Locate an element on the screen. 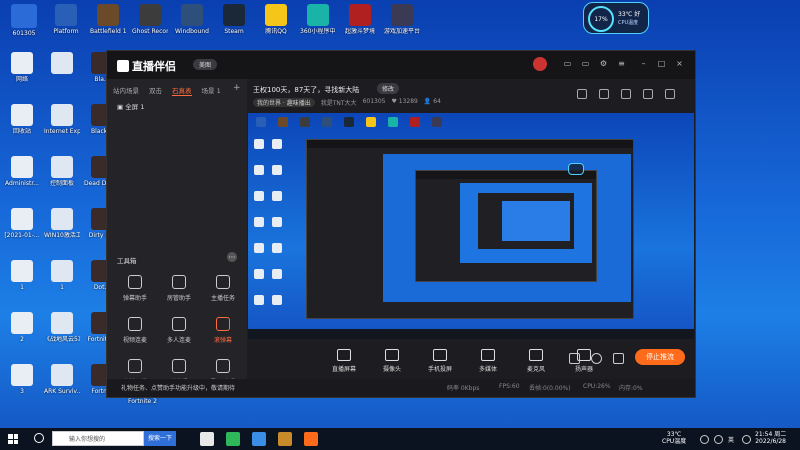 The height and width of the screenshot is (450, 800). tool-item: 弹幕助手 is located at coordinates (135, 288).